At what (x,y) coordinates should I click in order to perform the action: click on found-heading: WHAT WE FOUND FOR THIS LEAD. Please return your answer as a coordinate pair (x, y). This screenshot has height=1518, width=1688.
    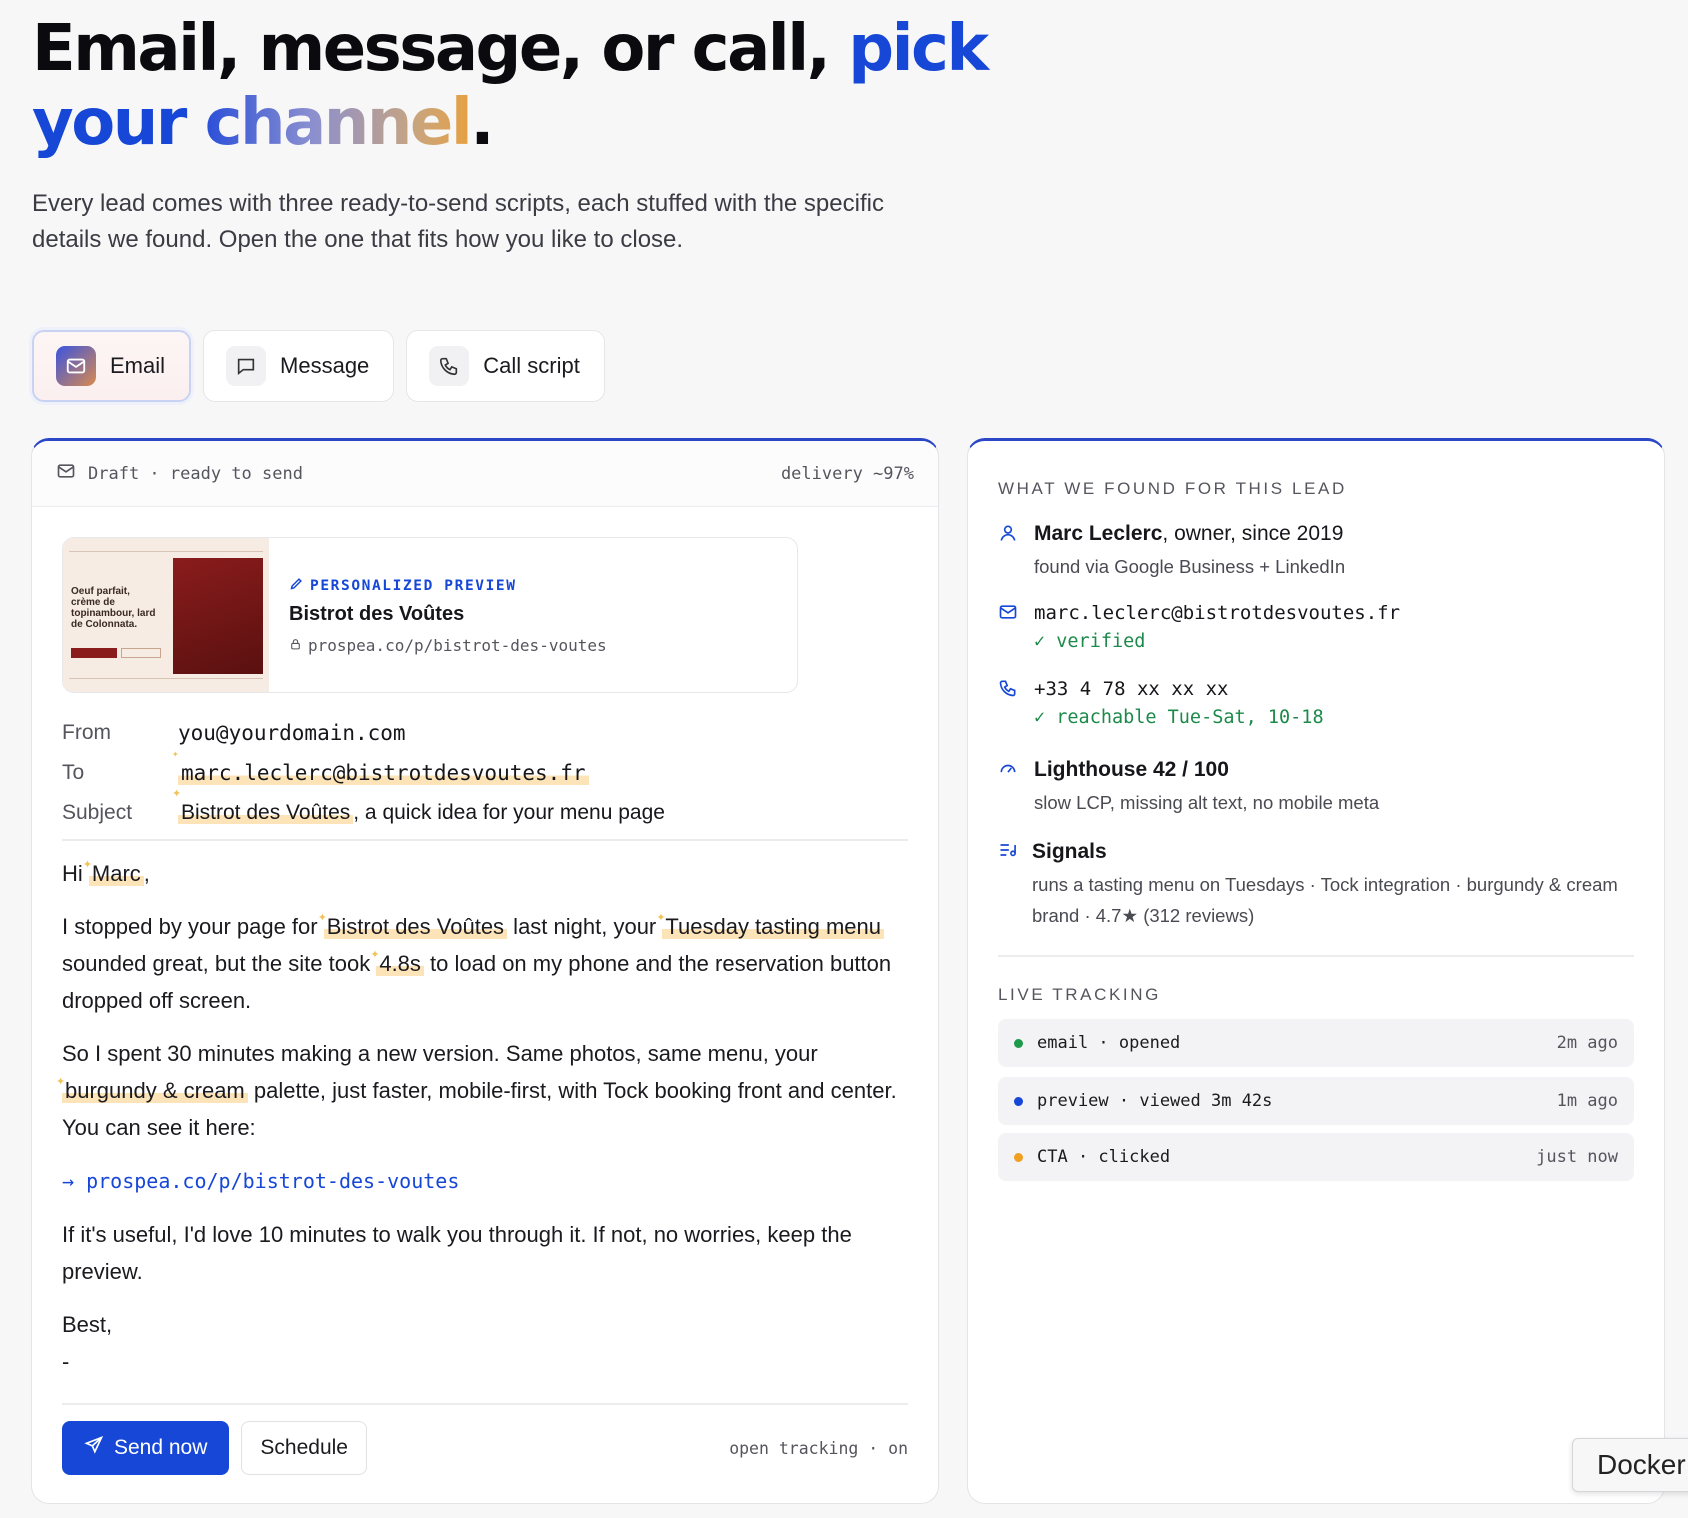
    Looking at the image, I should click on (1172, 488).